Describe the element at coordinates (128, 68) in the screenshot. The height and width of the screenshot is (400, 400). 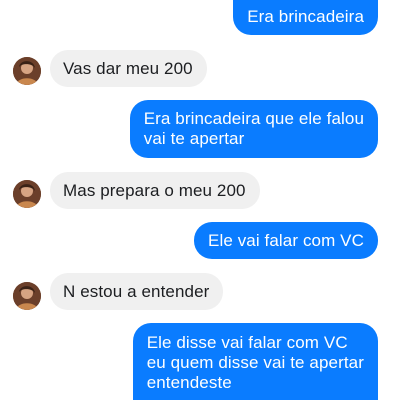
I see `message-bubble-received: Vas dar meu 200` at that location.